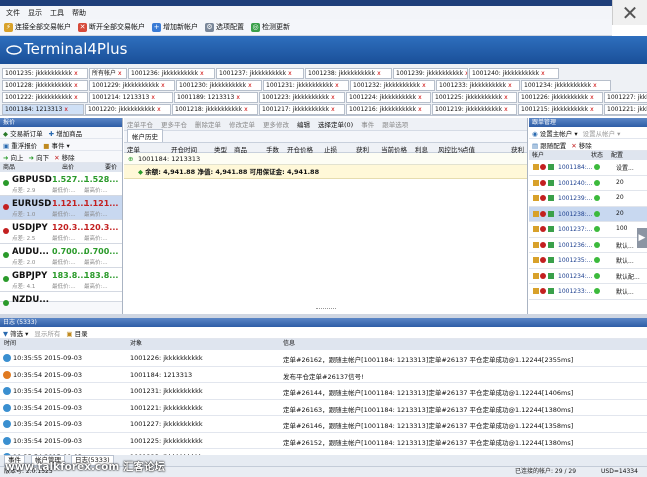 Image resolution: width=647 pixels, height=477 pixels. Describe the element at coordinates (392, 85) in the screenshot. I see `account-tab: 1001232: jkkkkkkkkkk x` at that location.